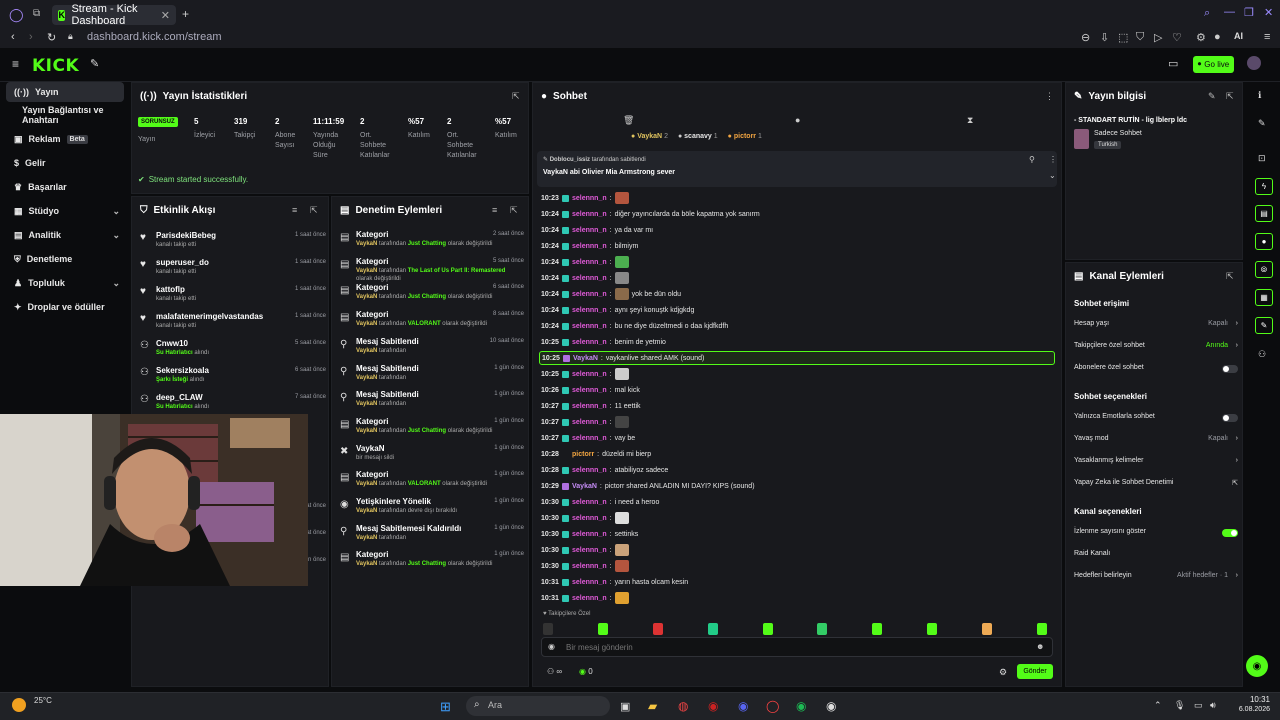 Image resolution: width=1280 pixels, height=720 pixels. Describe the element at coordinates (1201, 37) in the screenshot. I see `extensions-icon: ⚙` at that location.